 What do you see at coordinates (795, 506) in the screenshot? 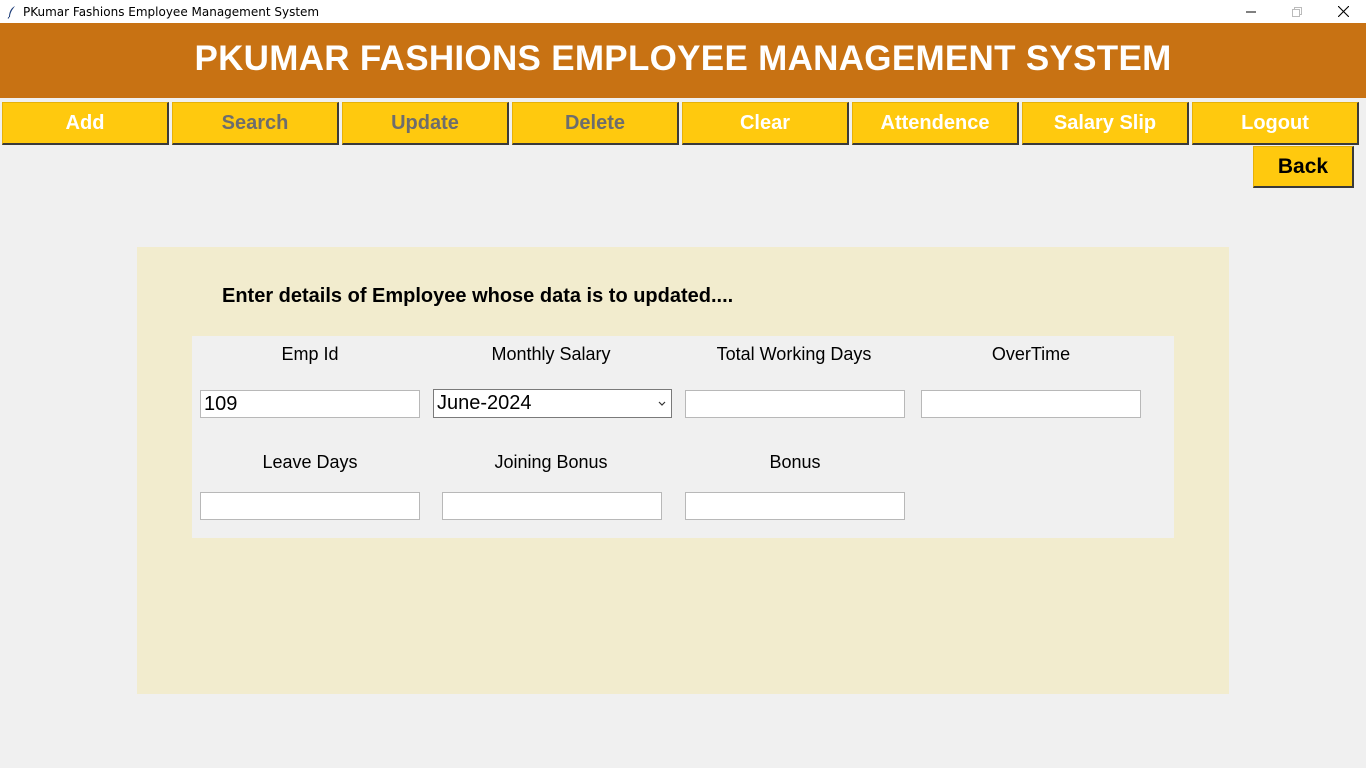
I see `bonus-input` at bounding box center [795, 506].